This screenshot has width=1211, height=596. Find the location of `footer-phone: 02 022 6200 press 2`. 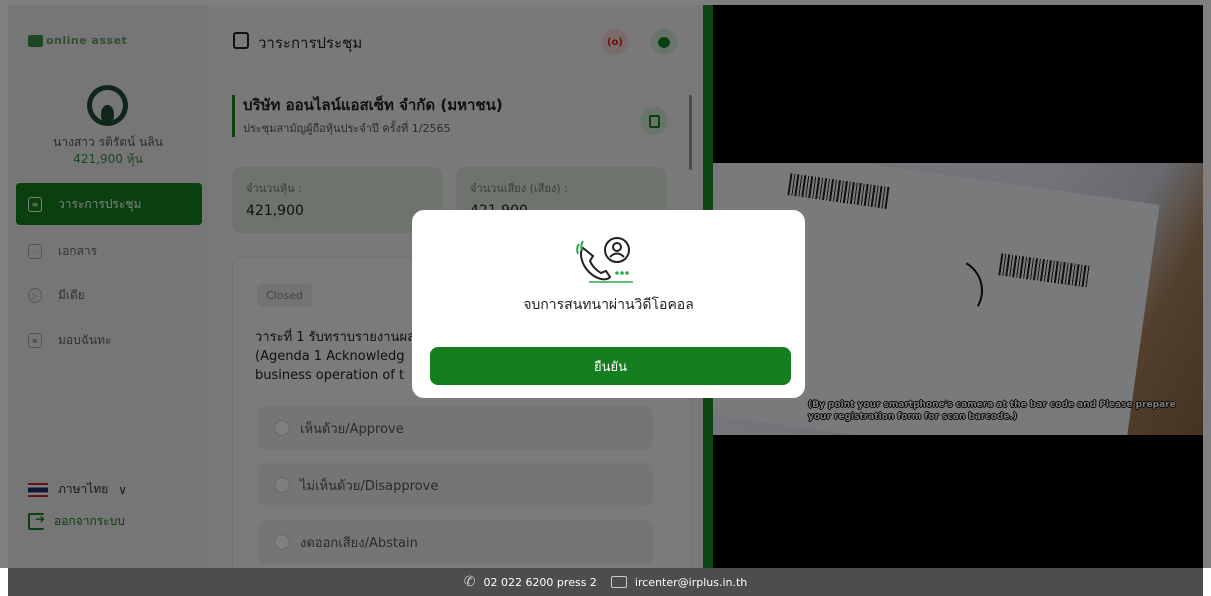

footer-phone: 02 022 6200 press 2 is located at coordinates (539, 582).